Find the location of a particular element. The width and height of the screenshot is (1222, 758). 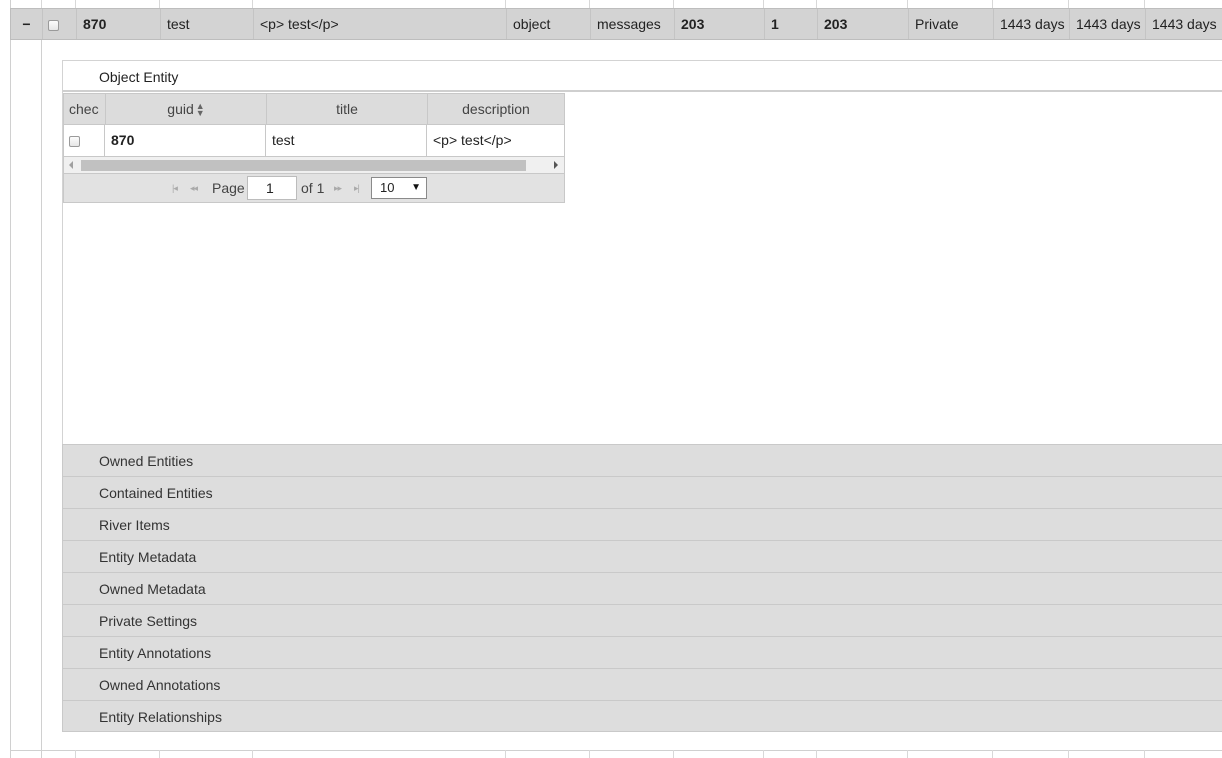

cell-subtype: messages is located at coordinates (632, 24).